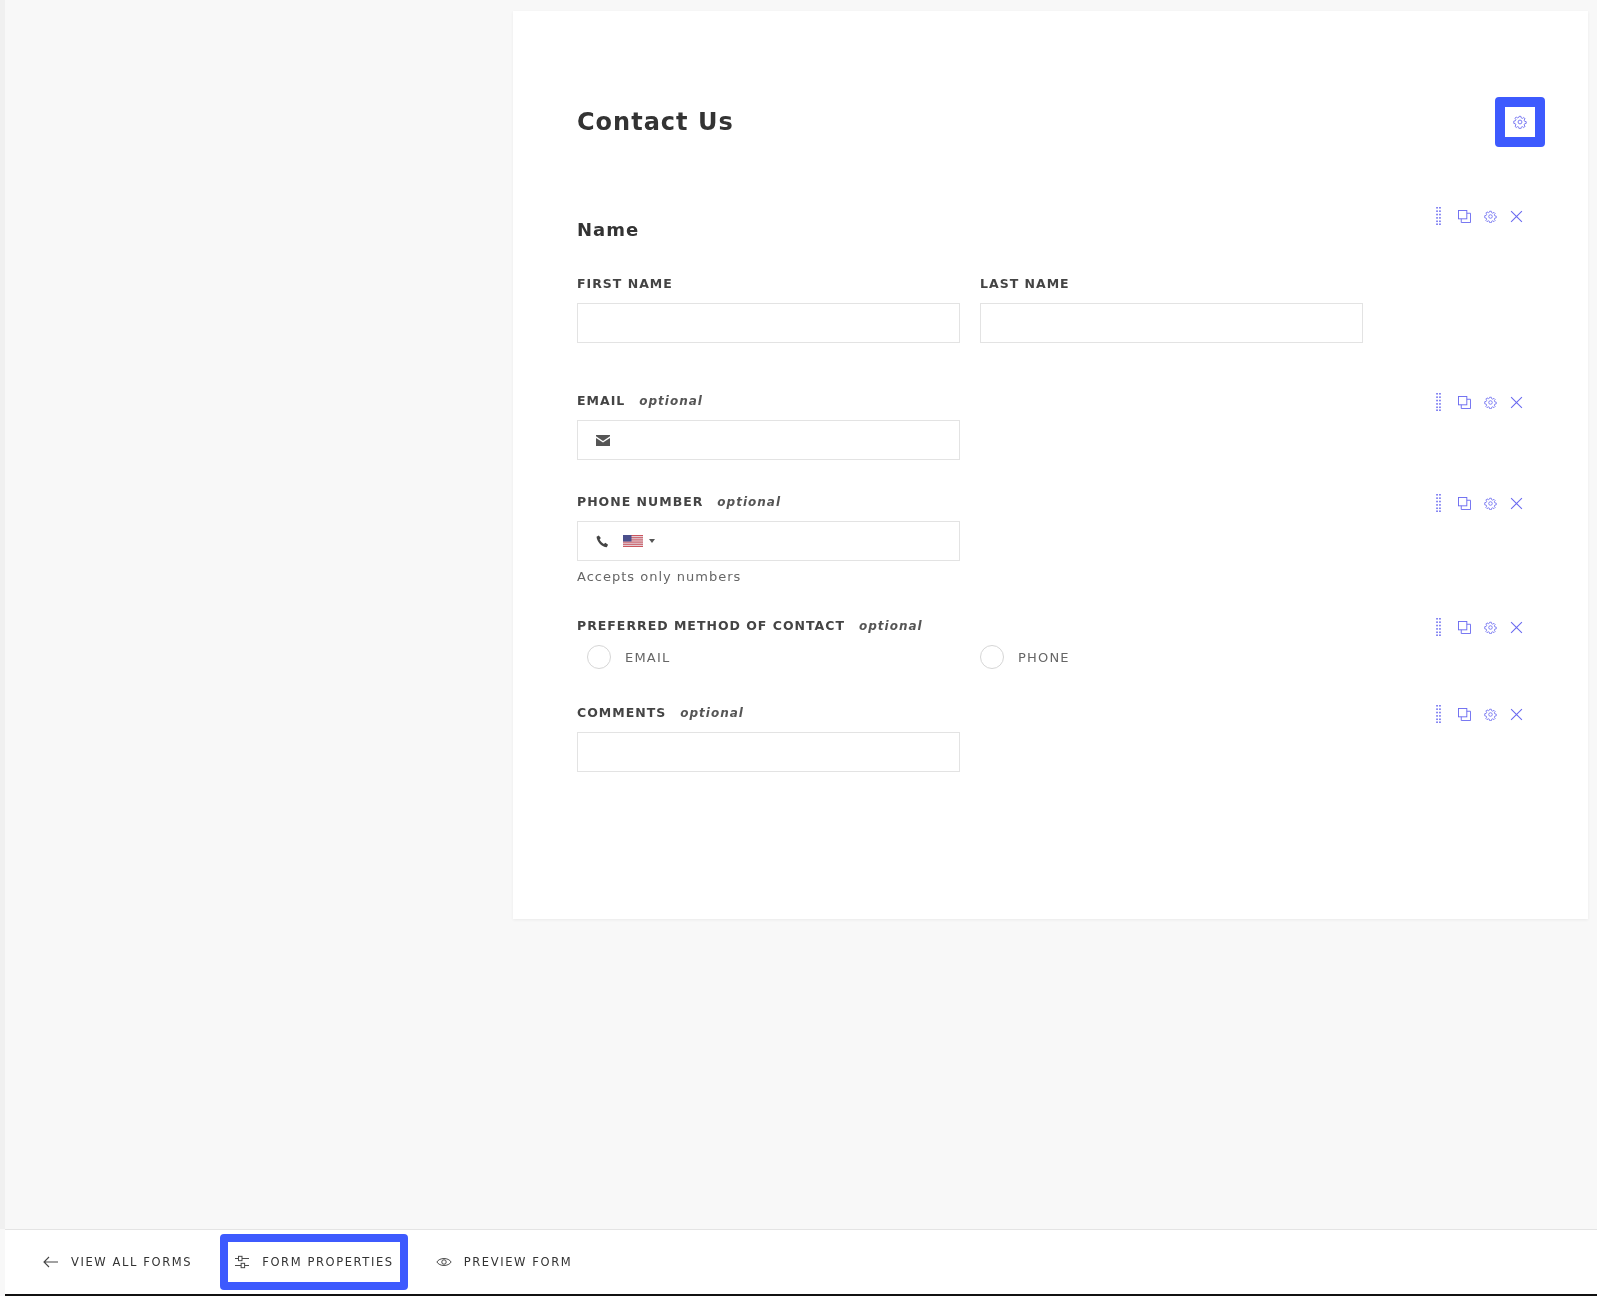 This screenshot has width=1597, height=1296. I want to click on country-dropdown, so click(639, 541).